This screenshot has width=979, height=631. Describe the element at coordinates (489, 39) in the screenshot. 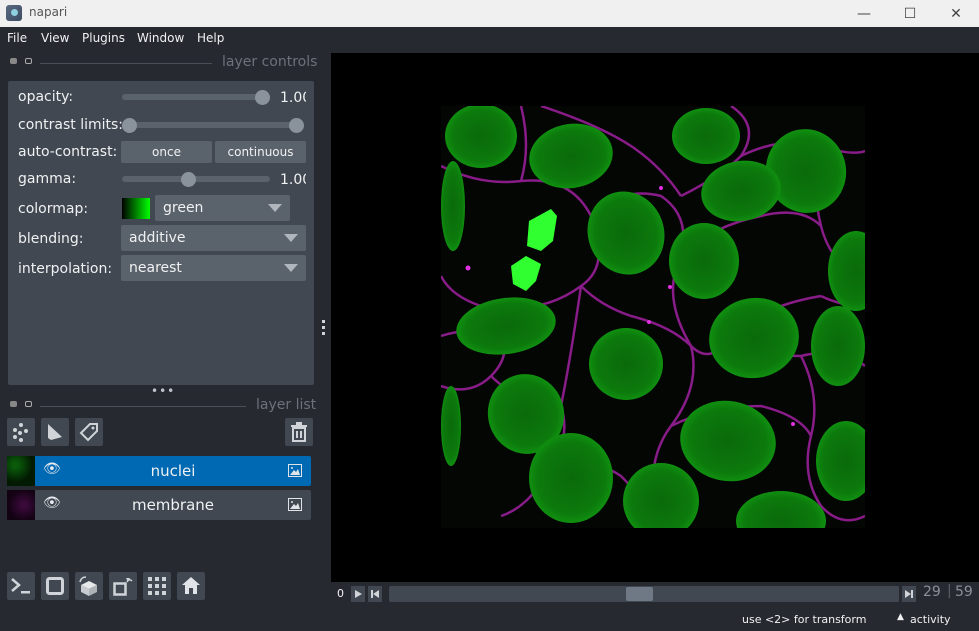

I see `menu-bar: File View Plugins Window Help` at that location.